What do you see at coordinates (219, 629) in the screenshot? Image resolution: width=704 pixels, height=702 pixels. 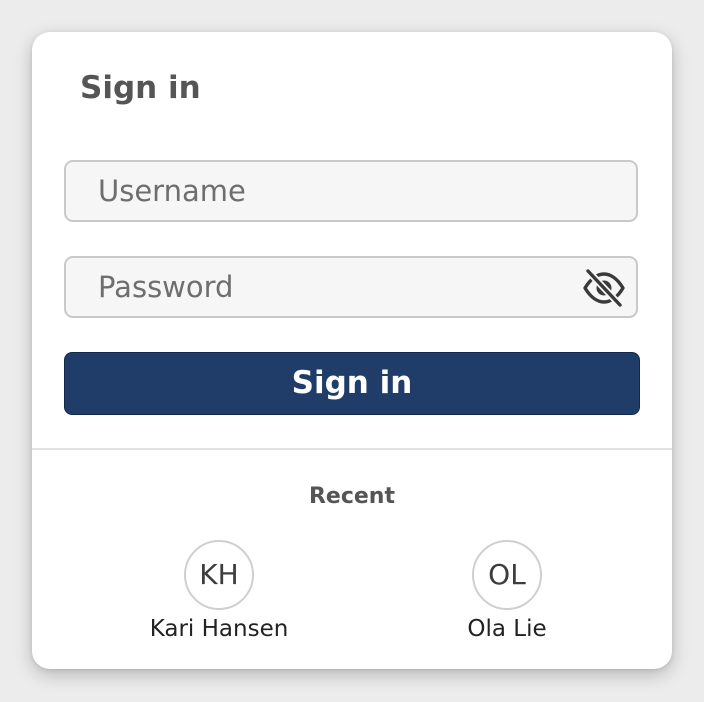 I see `account-name: Kari Hansen` at bounding box center [219, 629].